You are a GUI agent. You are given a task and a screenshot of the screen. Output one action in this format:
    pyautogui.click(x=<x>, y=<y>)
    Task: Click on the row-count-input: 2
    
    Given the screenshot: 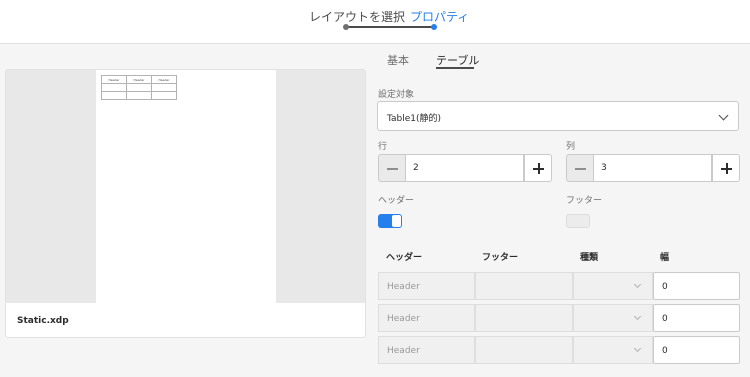 What is the action you would take?
    pyautogui.click(x=464, y=168)
    